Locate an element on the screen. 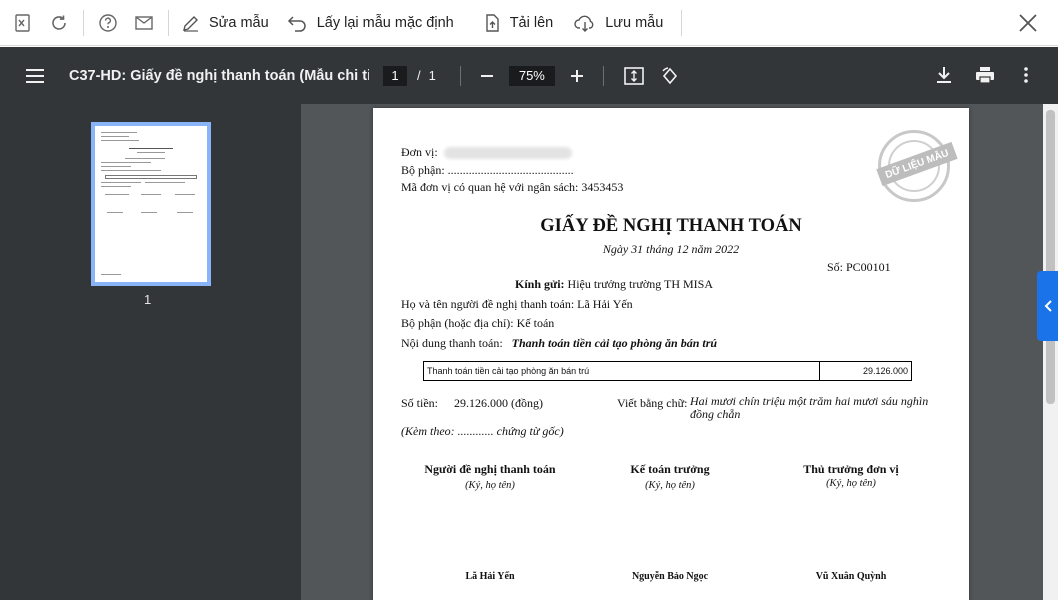  scrollbar-thumb is located at coordinates (1050, 257).